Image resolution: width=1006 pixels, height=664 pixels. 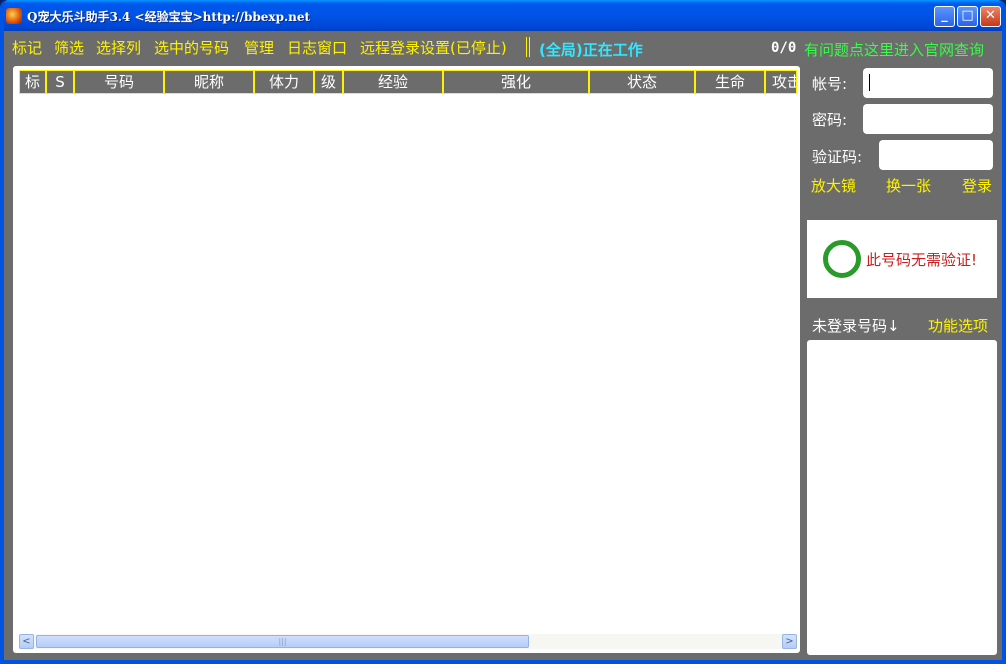 I want to click on column-header-number: 号码, so click(x=120, y=82).